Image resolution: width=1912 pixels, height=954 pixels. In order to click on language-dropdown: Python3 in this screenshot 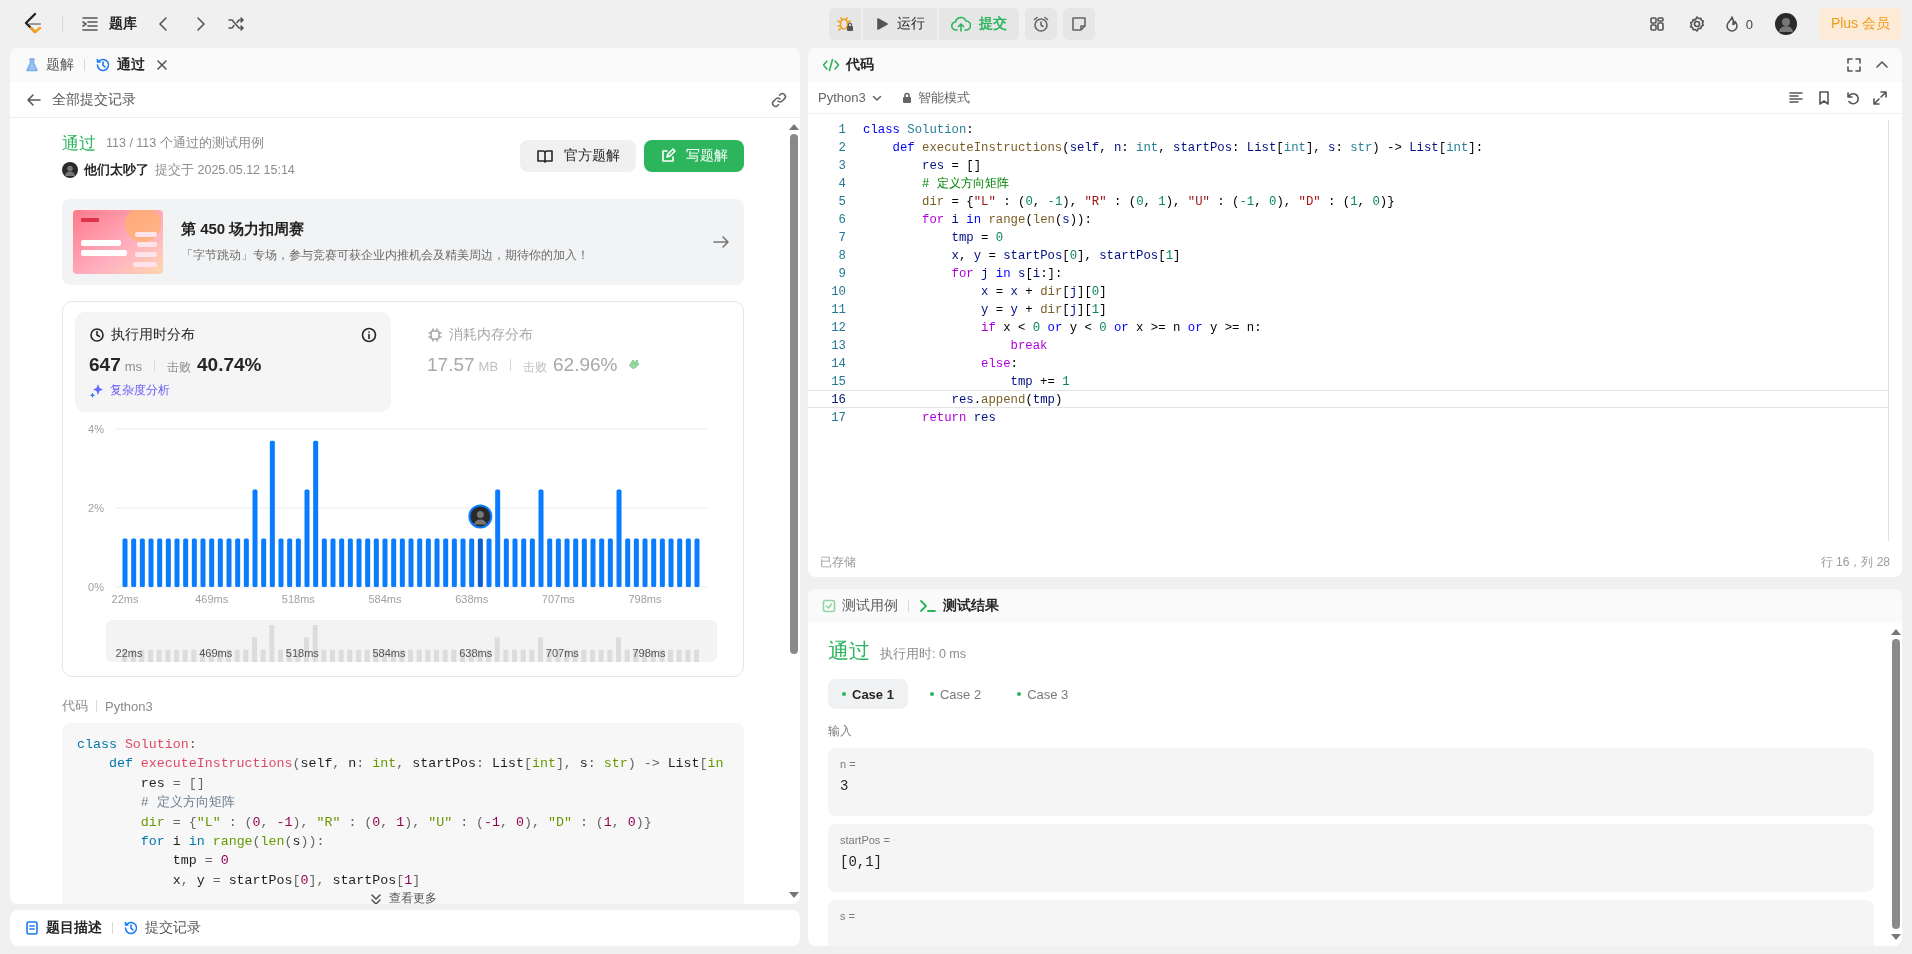, I will do `click(850, 97)`.